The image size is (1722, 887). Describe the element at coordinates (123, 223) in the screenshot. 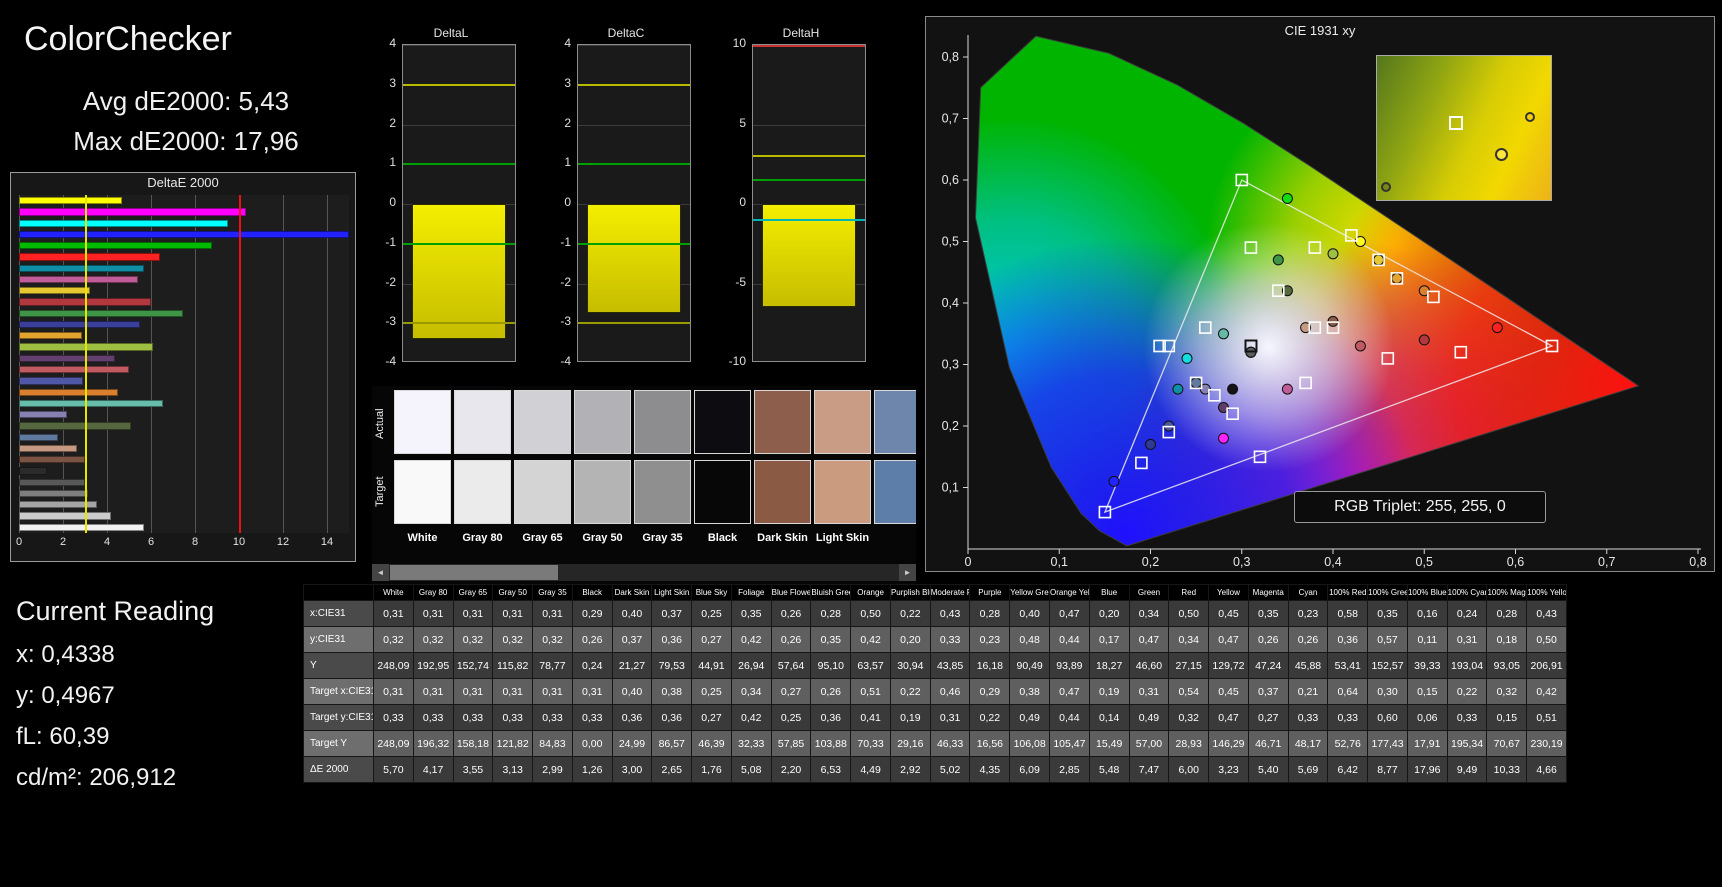

I see `deltae-bar-100-cyan` at that location.